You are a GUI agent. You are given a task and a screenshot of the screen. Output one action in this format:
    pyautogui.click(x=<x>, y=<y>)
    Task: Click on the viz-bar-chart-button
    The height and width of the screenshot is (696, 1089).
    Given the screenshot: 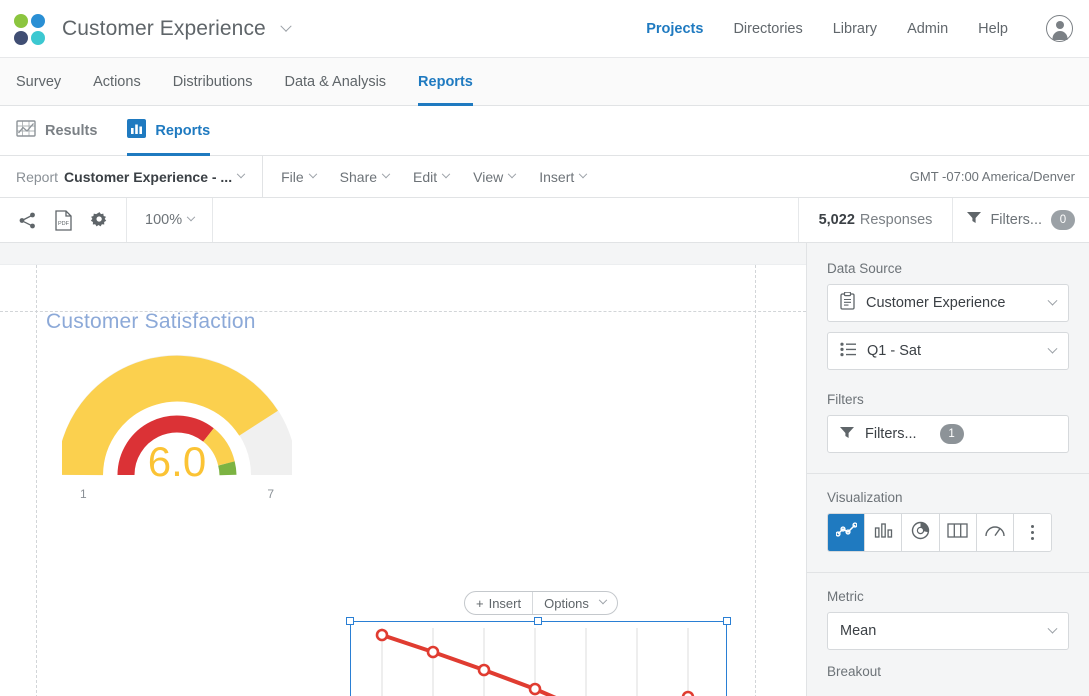 What is the action you would take?
    pyautogui.click(x=884, y=532)
    